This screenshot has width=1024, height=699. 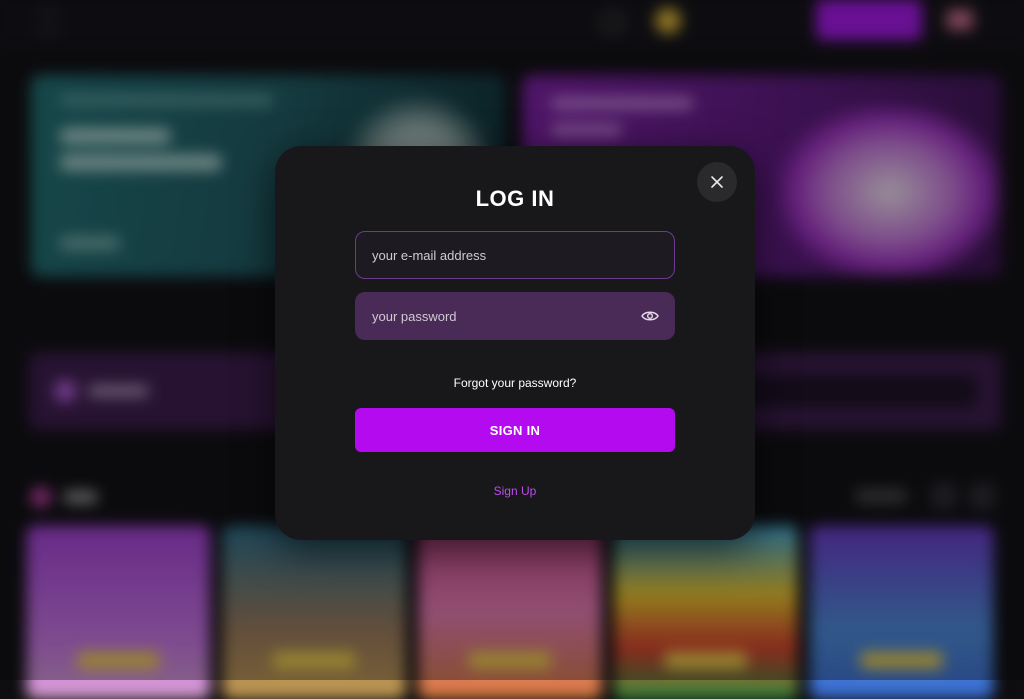 What do you see at coordinates (515, 430) in the screenshot?
I see `sign-in-button: SIGN IN` at bounding box center [515, 430].